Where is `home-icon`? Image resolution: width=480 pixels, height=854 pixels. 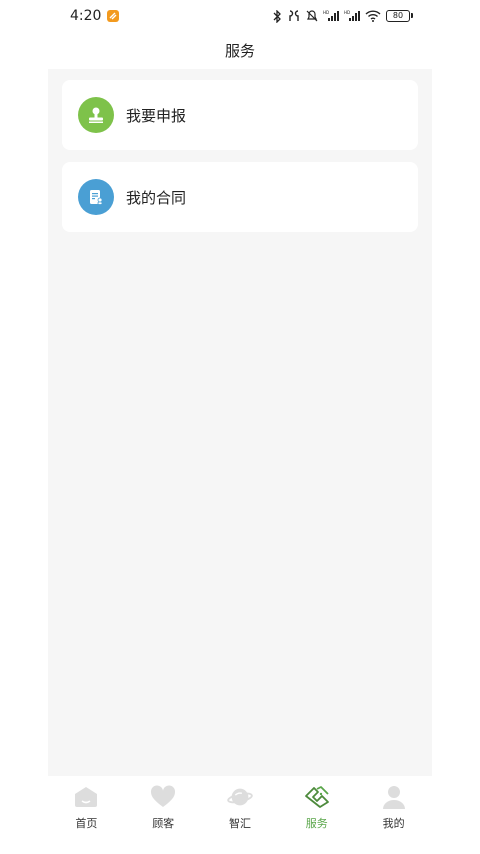 home-icon is located at coordinates (86, 797).